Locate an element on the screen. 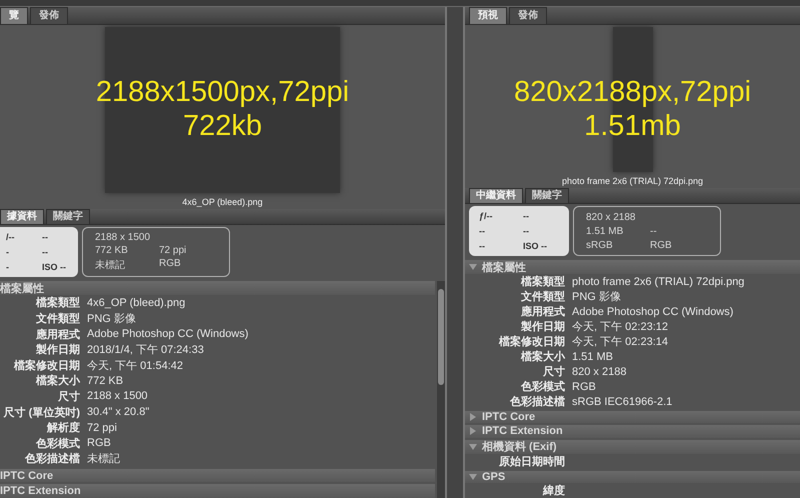 The height and width of the screenshot is (498, 800). file-name: photo frame 2x6 (TRIAL) 72dpi.png is located at coordinates (633, 181).